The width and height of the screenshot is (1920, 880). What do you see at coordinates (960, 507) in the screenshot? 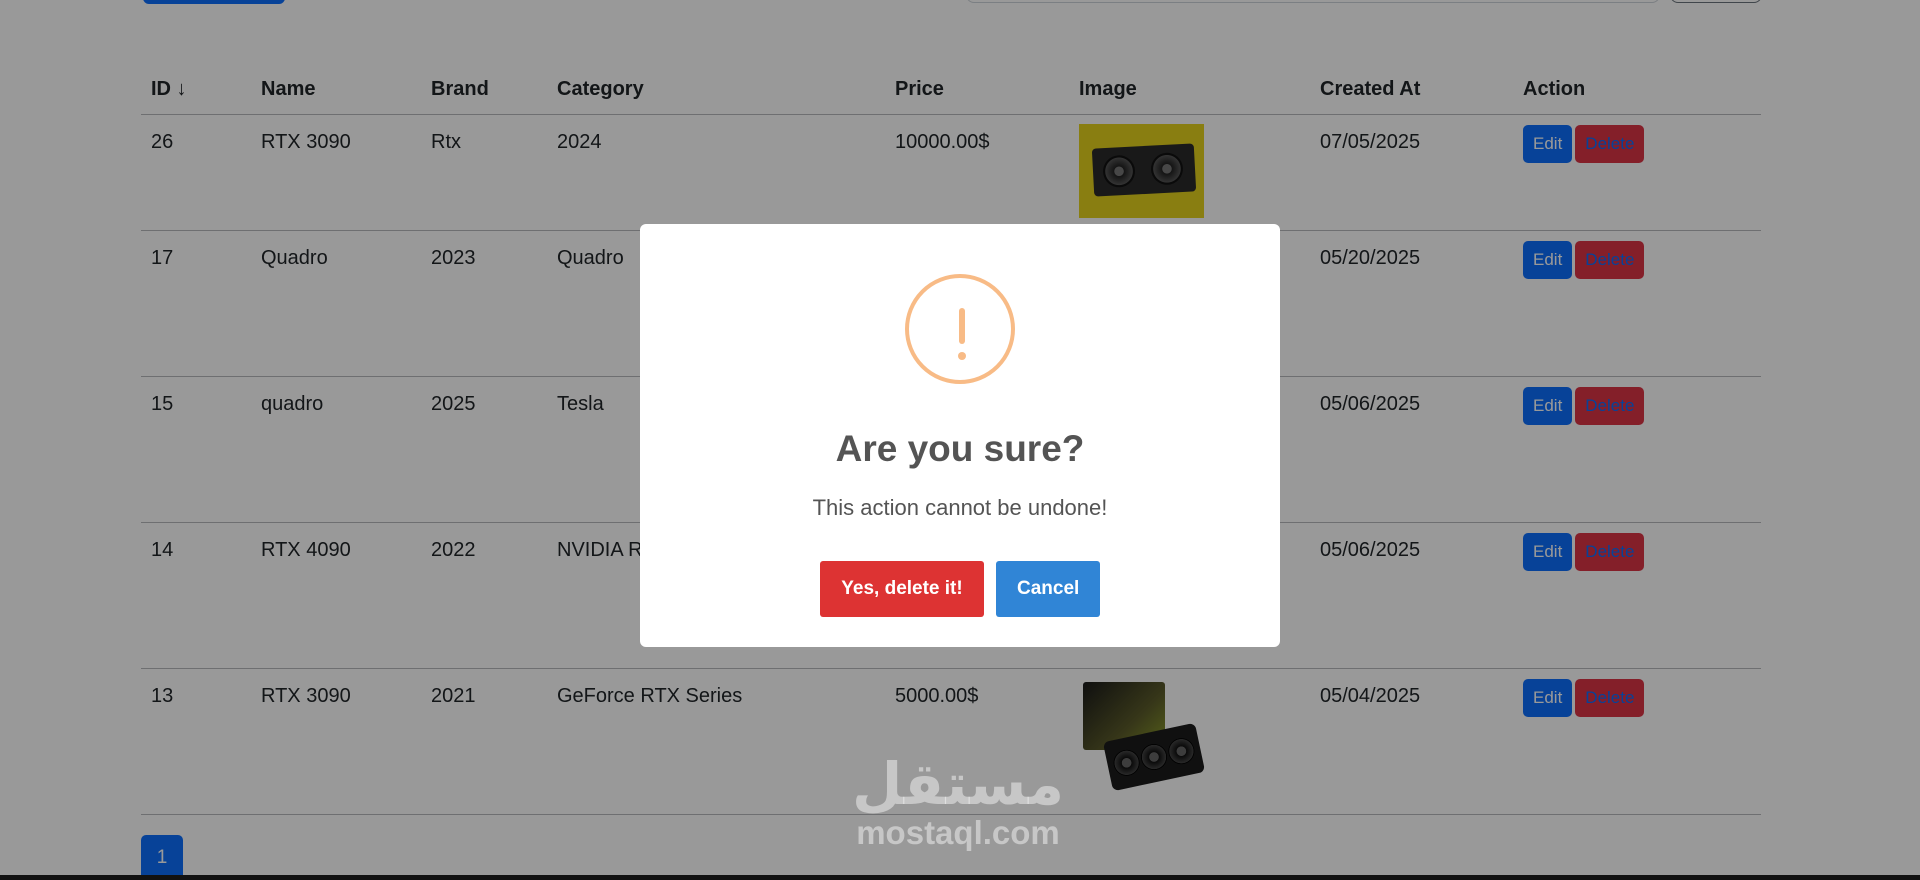
I see `dialog-text: This action cannot be undone!` at bounding box center [960, 507].